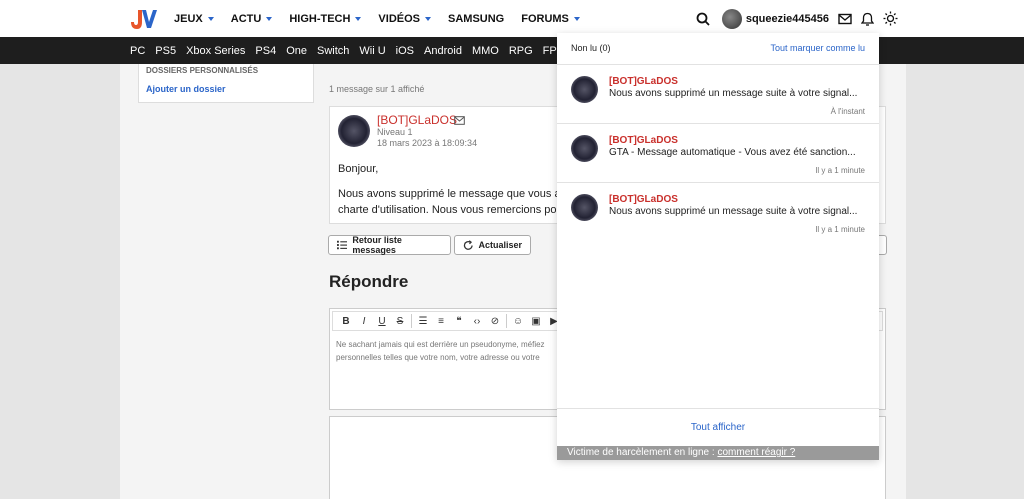  Describe the element at coordinates (358, 169) in the screenshot. I see `message-greeting: Bonjour,` at that location.